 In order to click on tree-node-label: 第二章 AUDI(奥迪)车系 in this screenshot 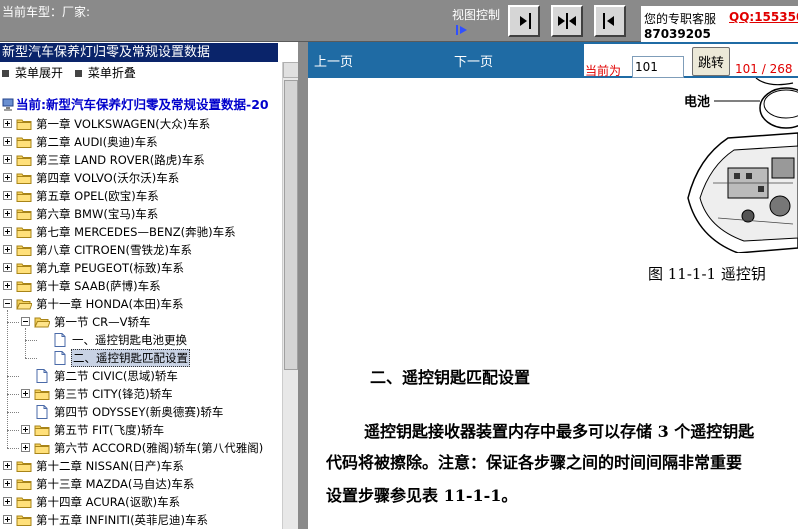, I will do `click(97, 142)`.